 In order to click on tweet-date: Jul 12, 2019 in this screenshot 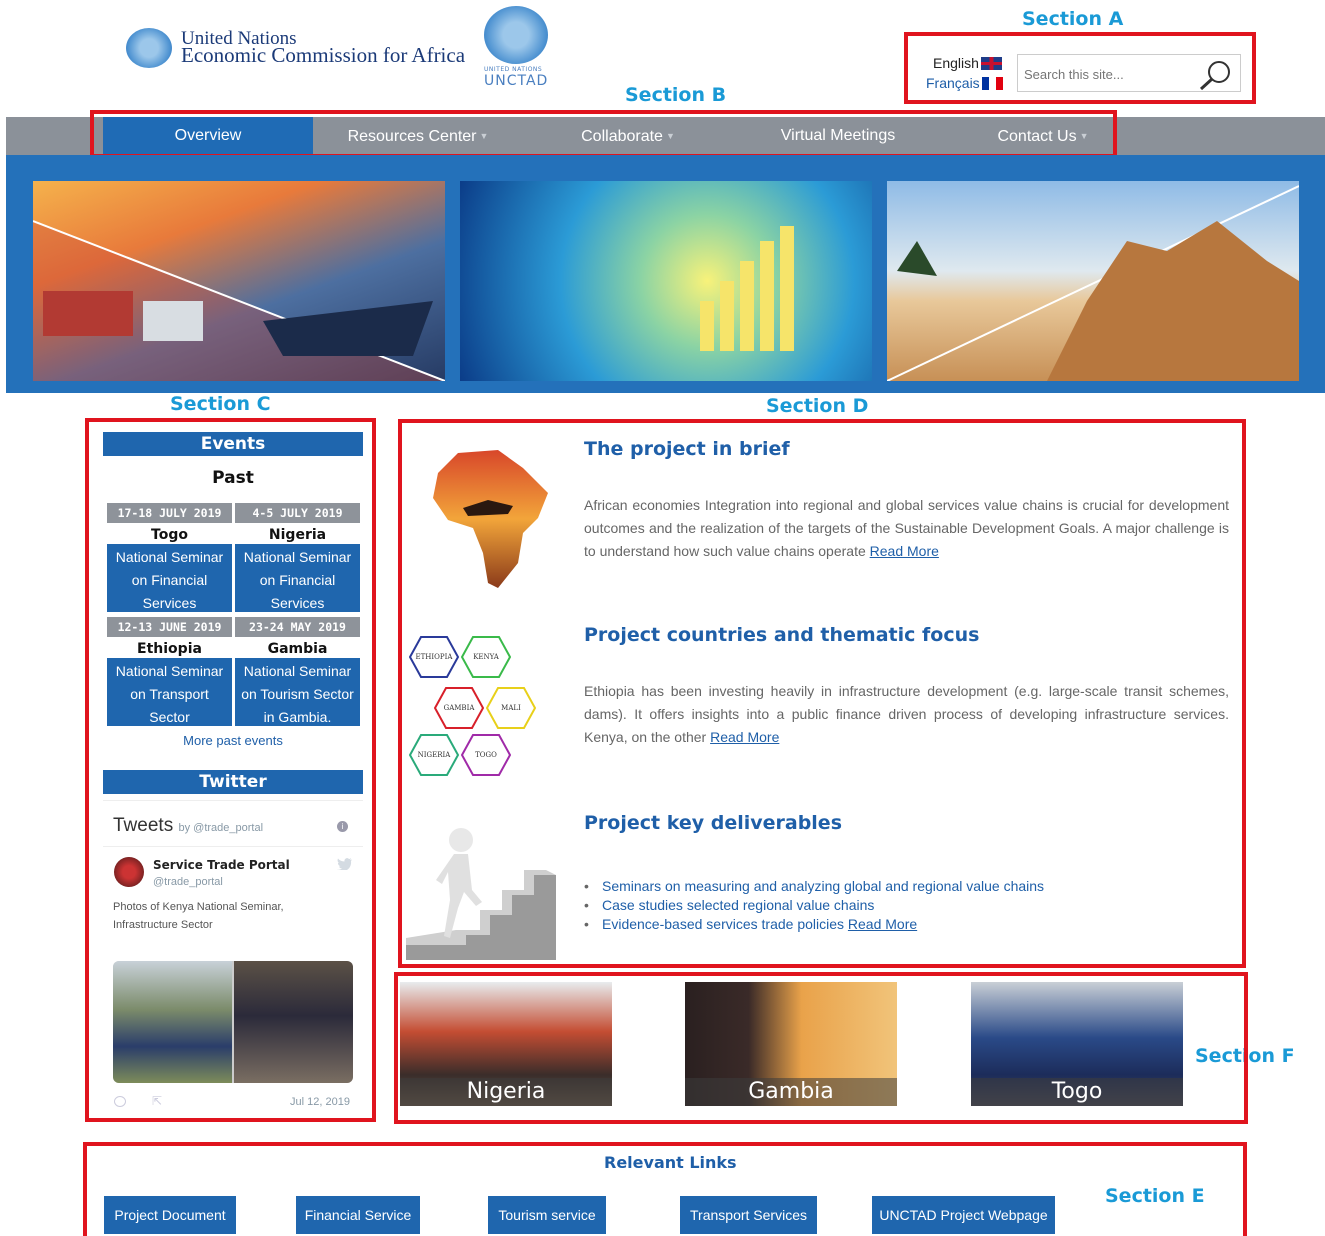, I will do `click(320, 1102)`.